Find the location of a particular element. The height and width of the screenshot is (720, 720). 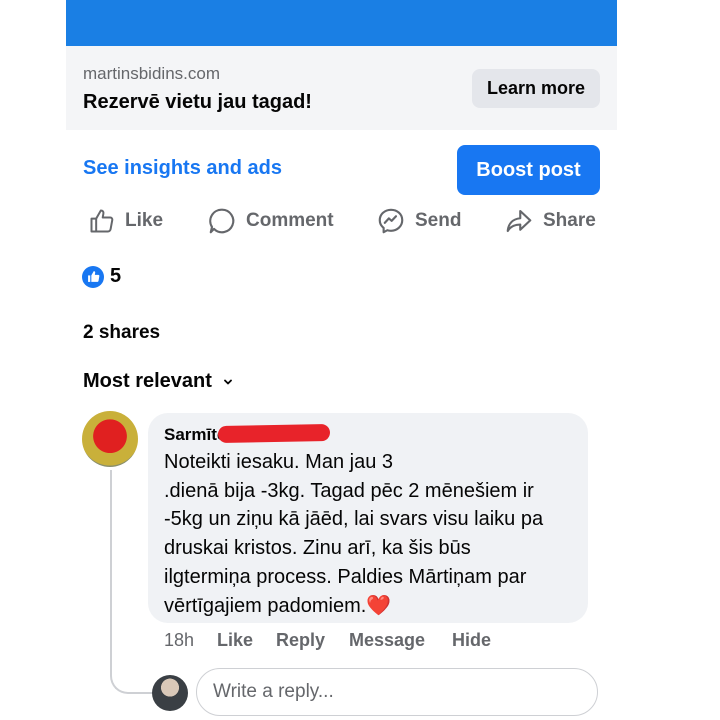

share-button: Share is located at coordinates (550, 221).